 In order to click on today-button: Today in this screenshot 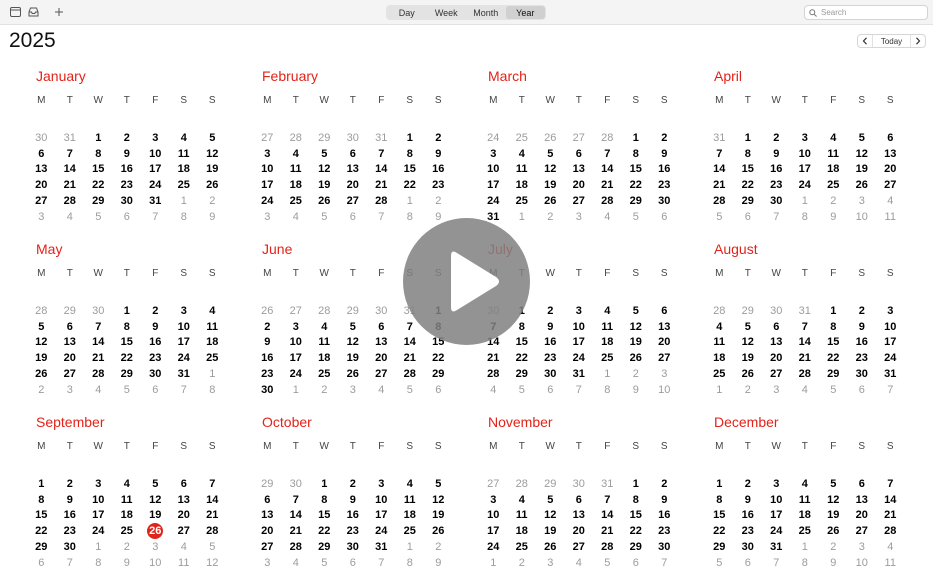, I will do `click(891, 41)`.